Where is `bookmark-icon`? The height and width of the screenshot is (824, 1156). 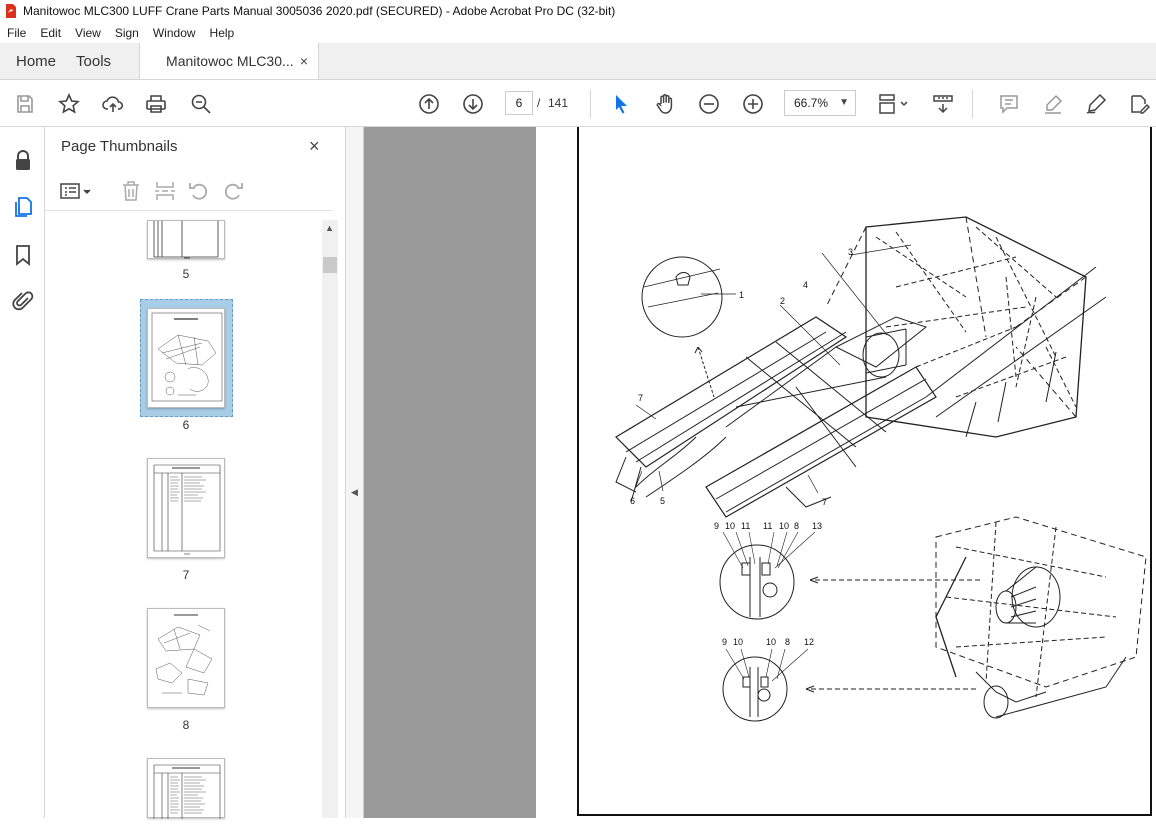
bookmark-icon is located at coordinates (23, 255).